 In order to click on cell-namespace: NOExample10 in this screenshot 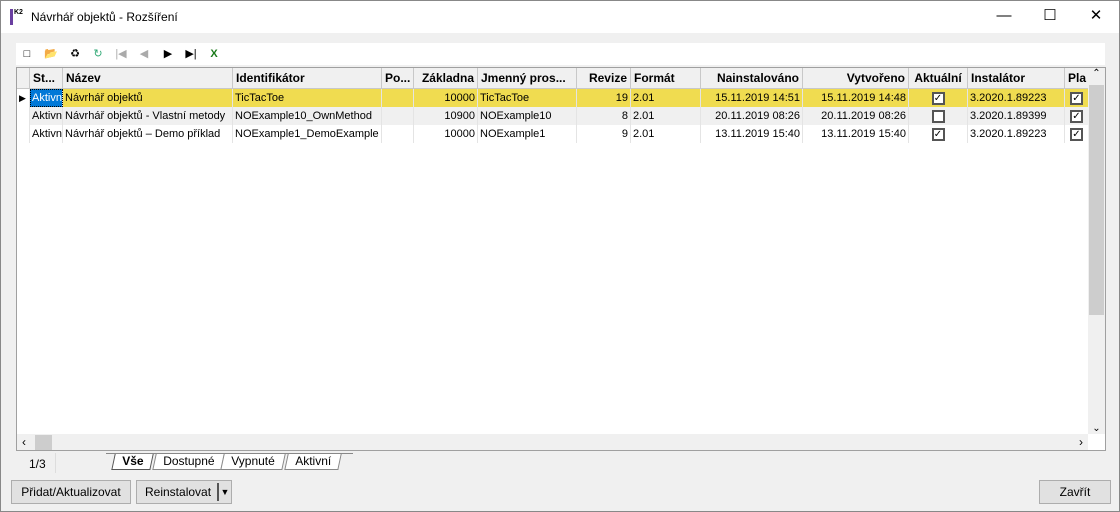, I will do `click(527, 116)`.